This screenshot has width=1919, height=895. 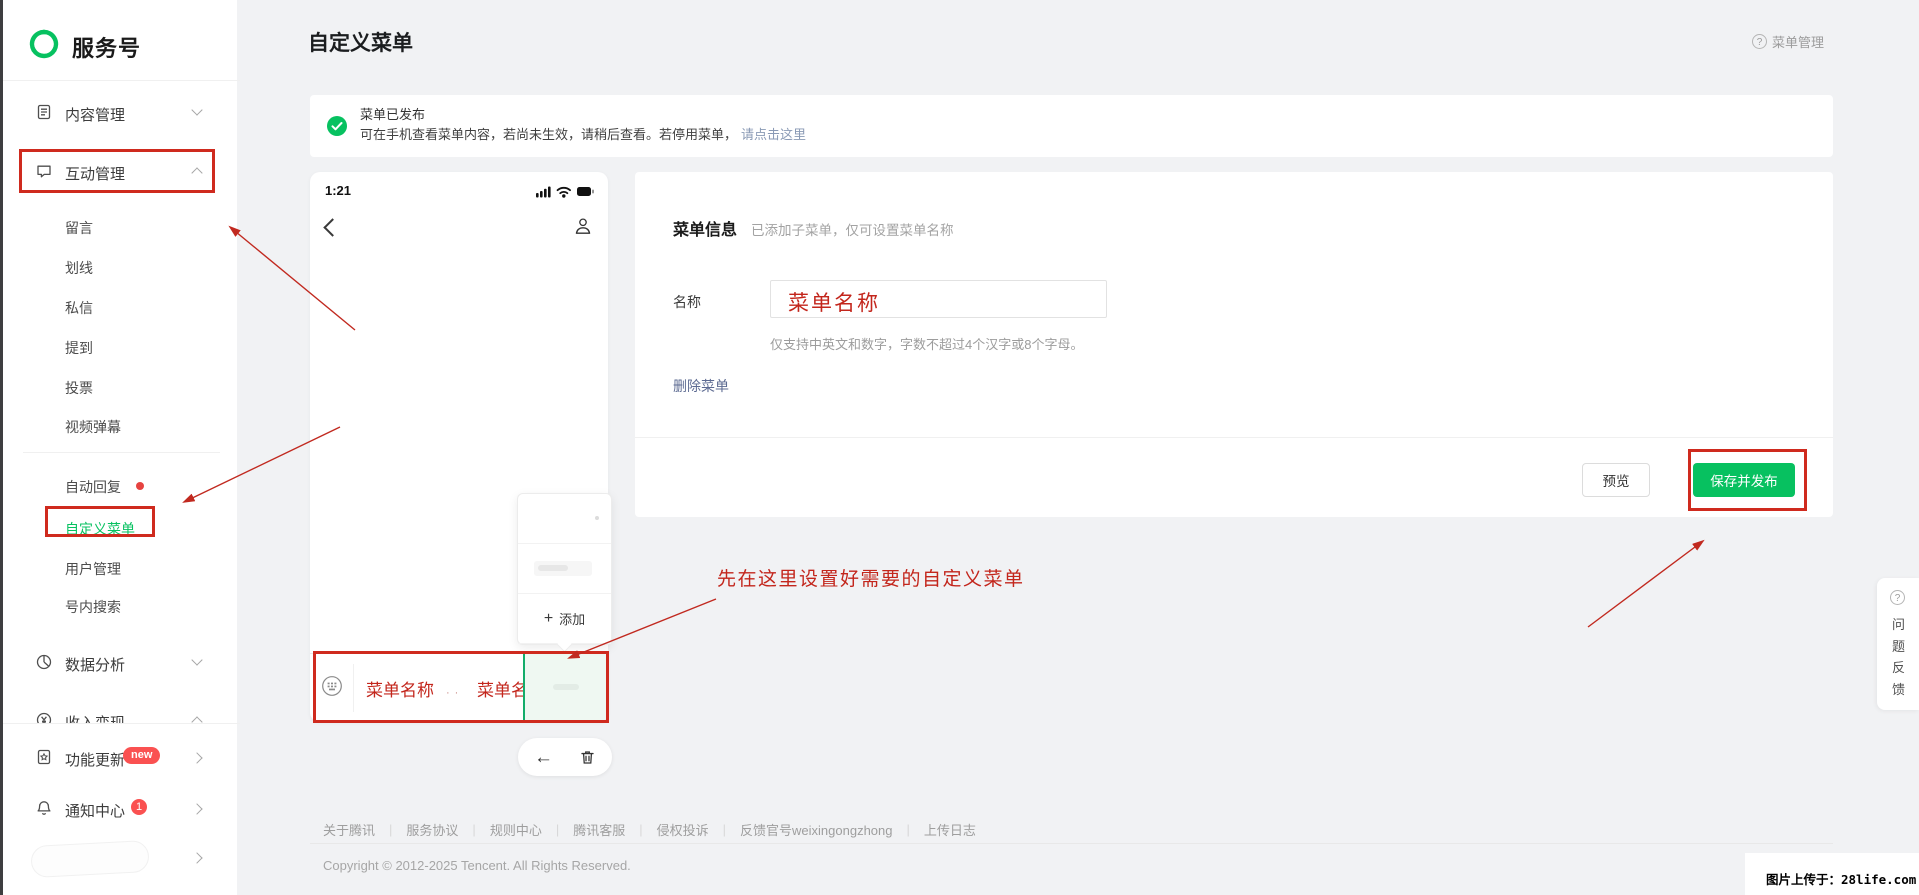 What do you see at coordinates (549, 134) in the screenshot?
I see `banner-body-text: 可在手机查看菜单内容，若尚未生效，请稍后查看。若停用菜单，` at bounding box center [549, 134].